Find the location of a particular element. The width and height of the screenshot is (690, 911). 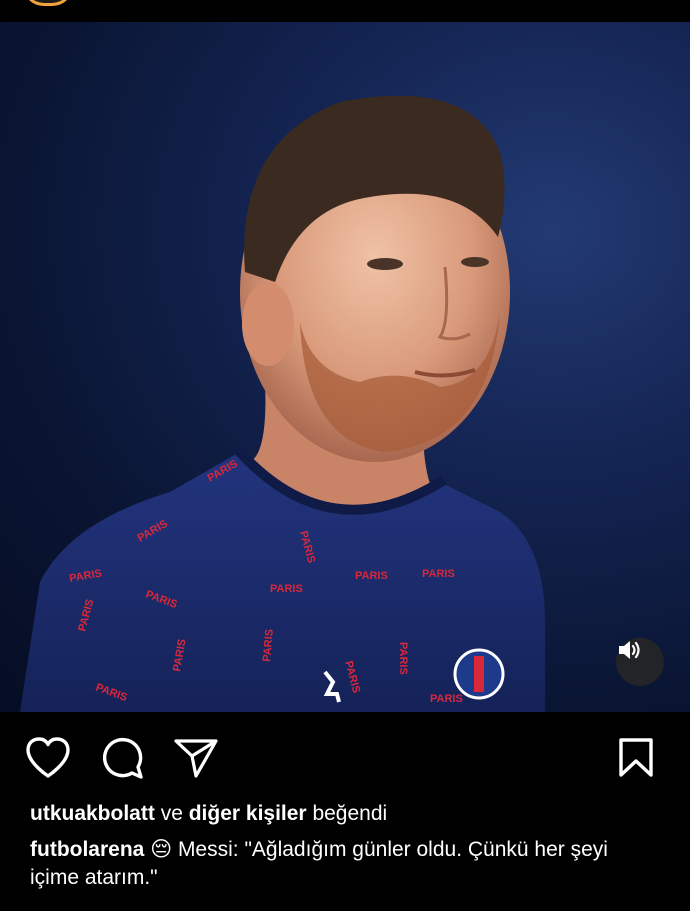

liked-by-connector: ve is located at coordinates (171, 813).